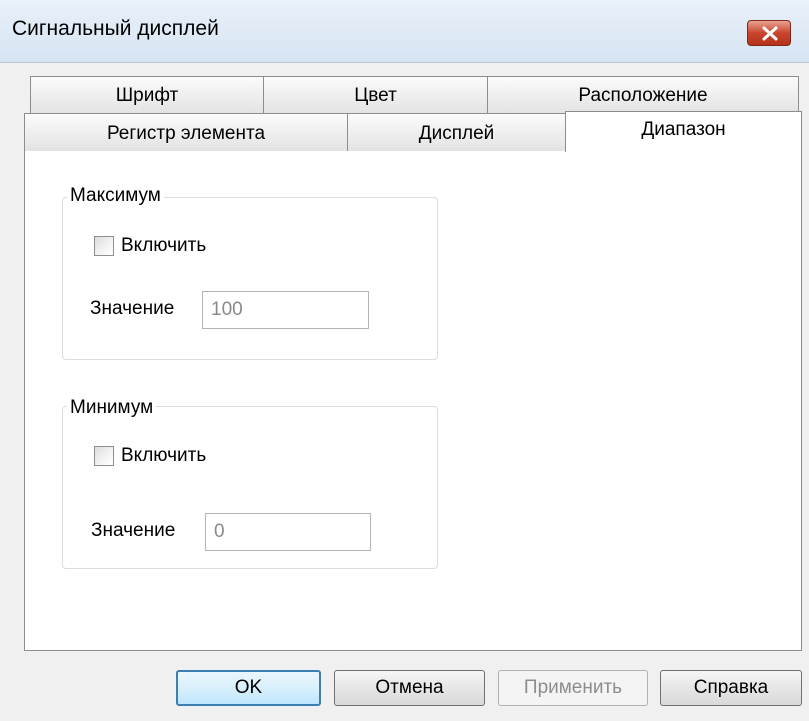 The image size is (809, 721). Describe the element at coordinates (409, 688) in the screenshot. I see `cancel-button: Отмена` at that location.